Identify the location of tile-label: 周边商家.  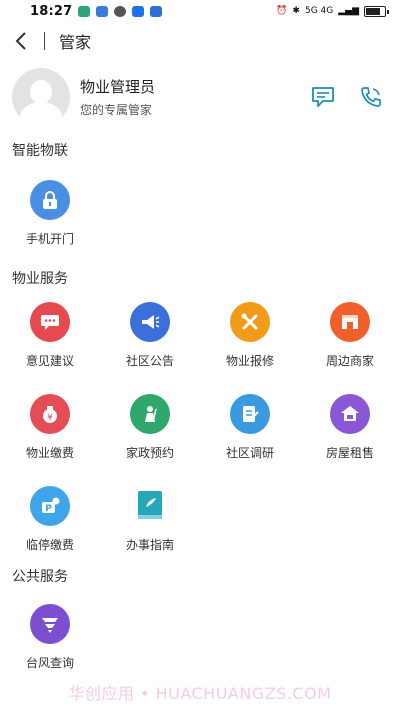
(349, 361).